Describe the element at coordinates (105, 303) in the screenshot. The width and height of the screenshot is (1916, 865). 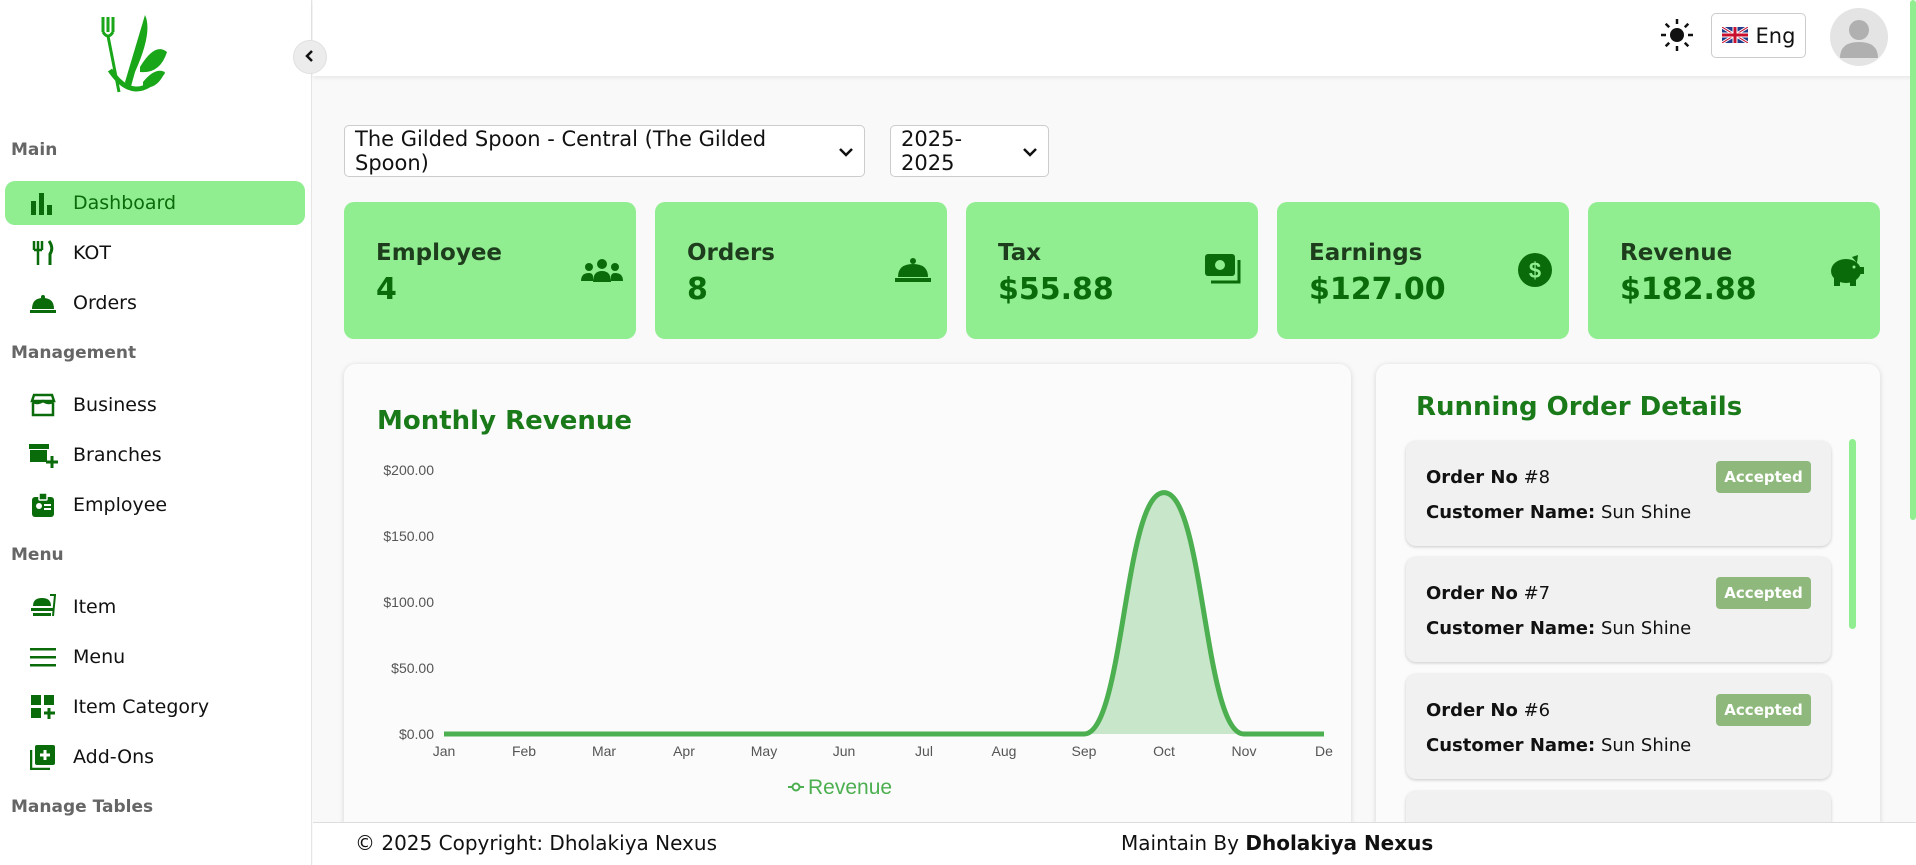
I see `sidebar-item-label: Orders` at that location.